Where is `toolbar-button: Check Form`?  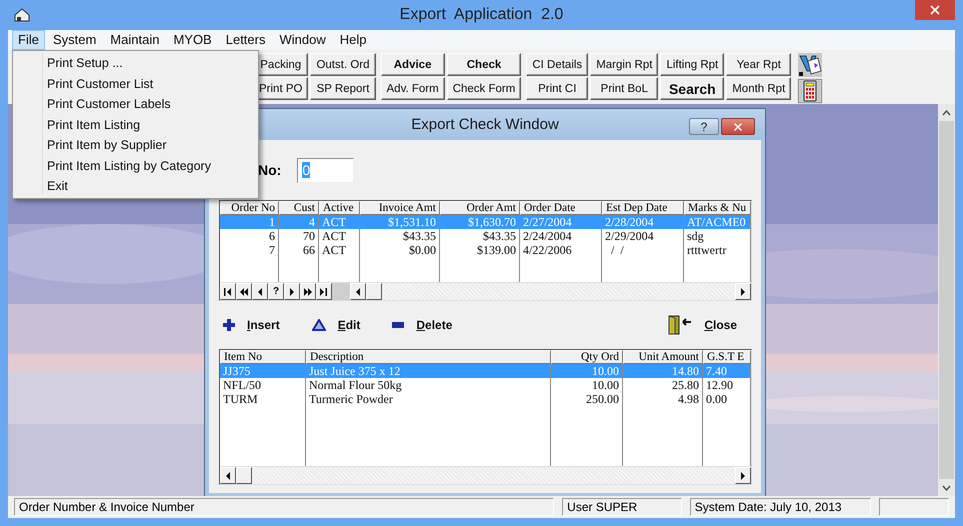
toolbar-button: Check Form is located at coordinates (484, 88).